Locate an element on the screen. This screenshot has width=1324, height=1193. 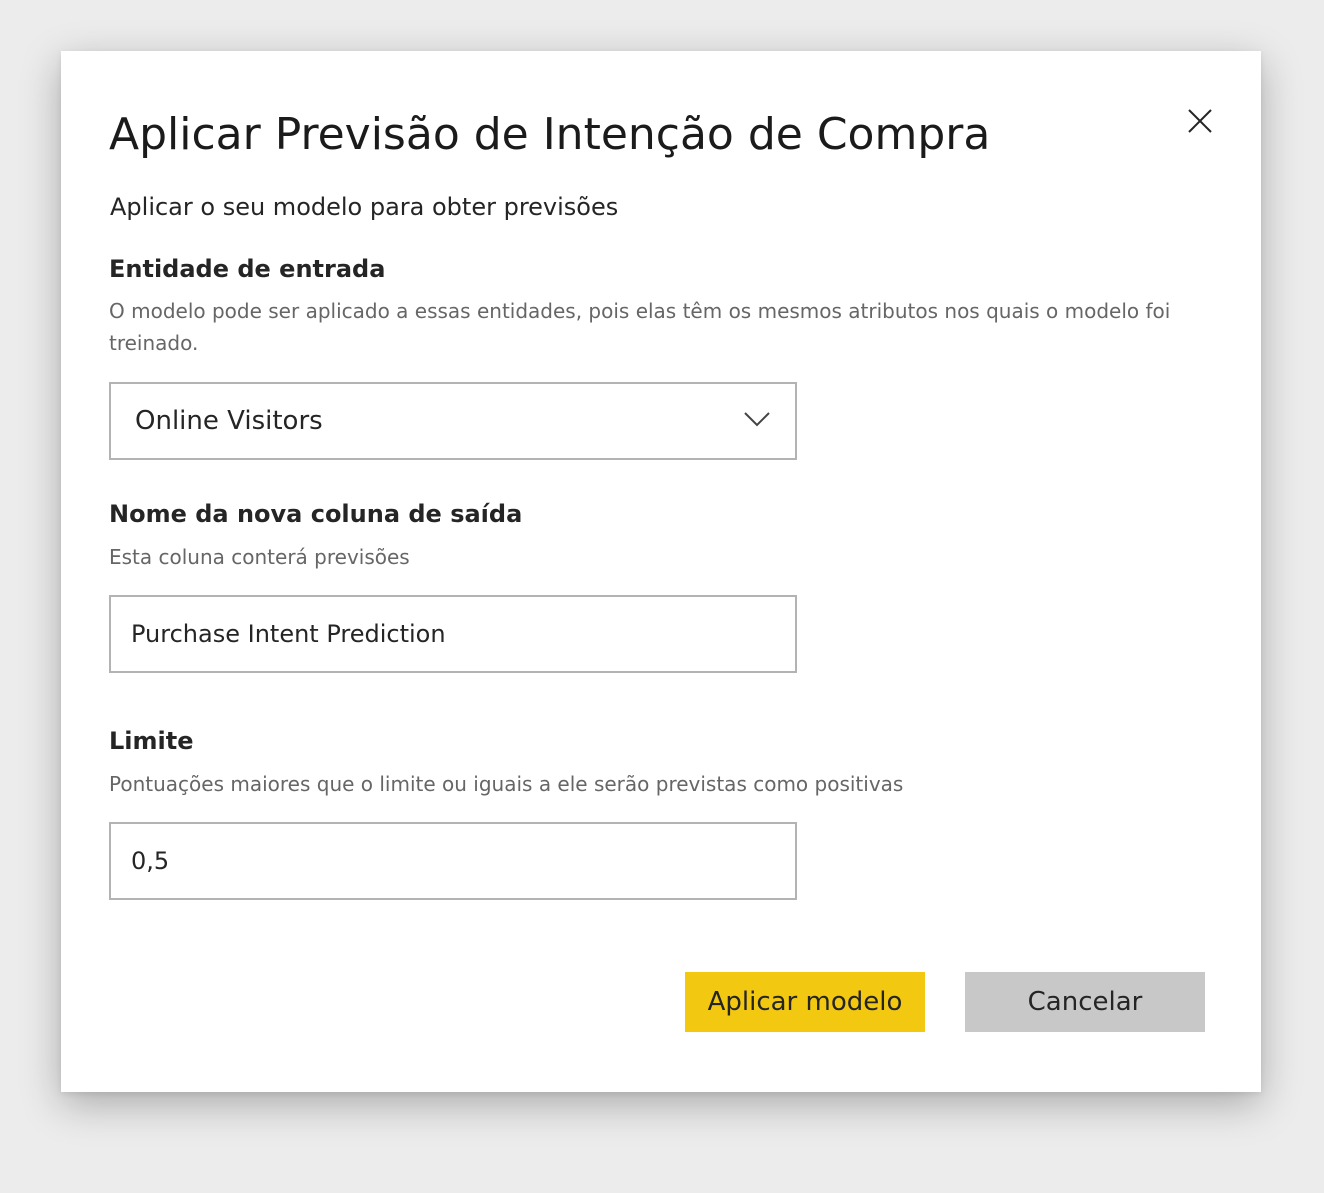
input-entity-label: Entidade de entrada is located at coordinates (247, 269).